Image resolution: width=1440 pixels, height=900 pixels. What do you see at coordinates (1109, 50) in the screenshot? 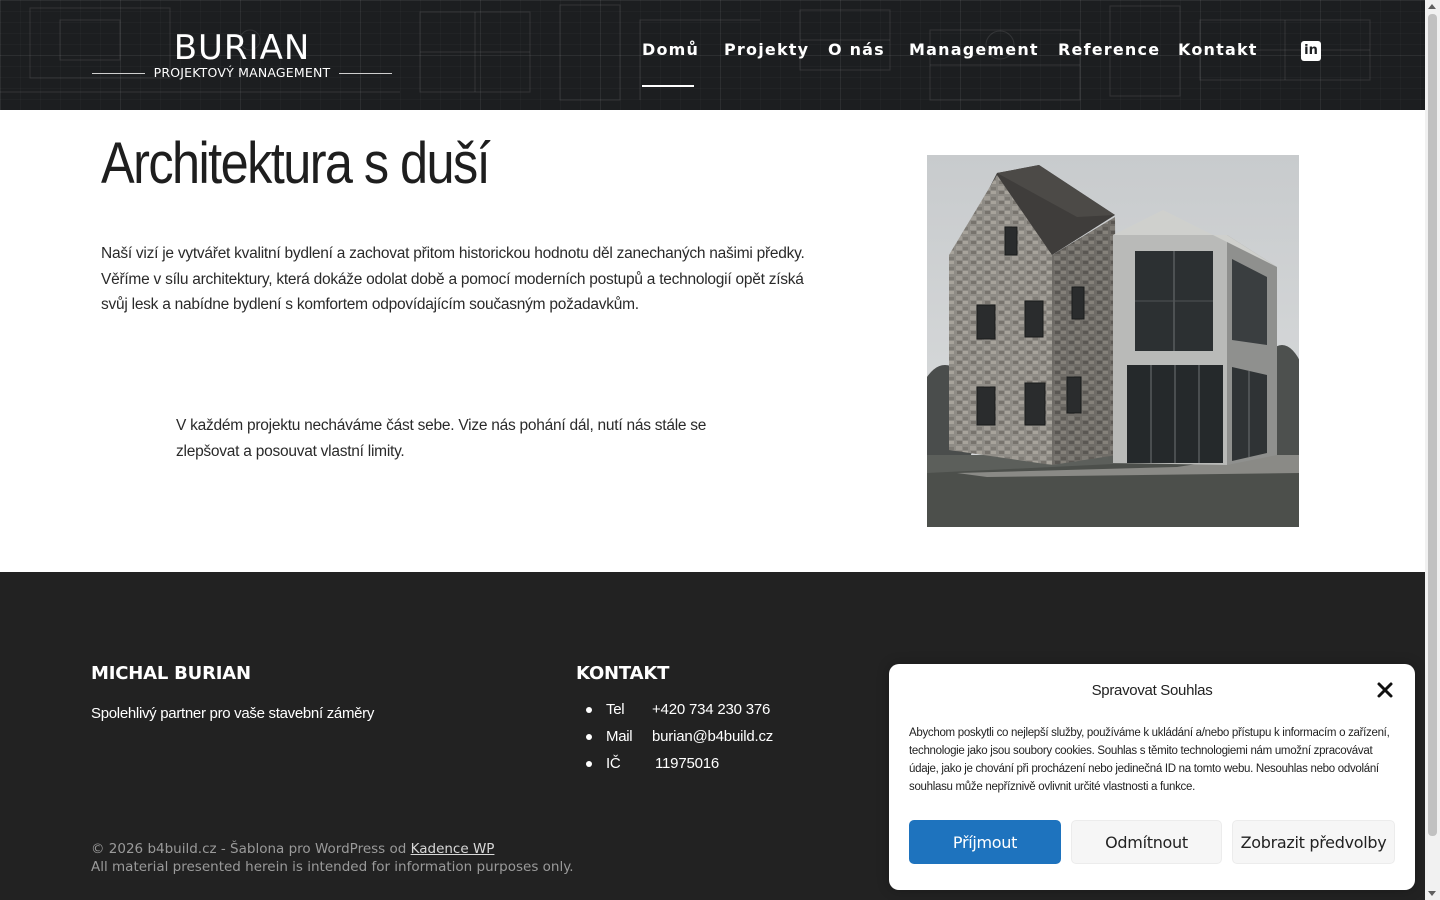
I see `nav-item-reference: Reference` at bounding box center [1109, 50].